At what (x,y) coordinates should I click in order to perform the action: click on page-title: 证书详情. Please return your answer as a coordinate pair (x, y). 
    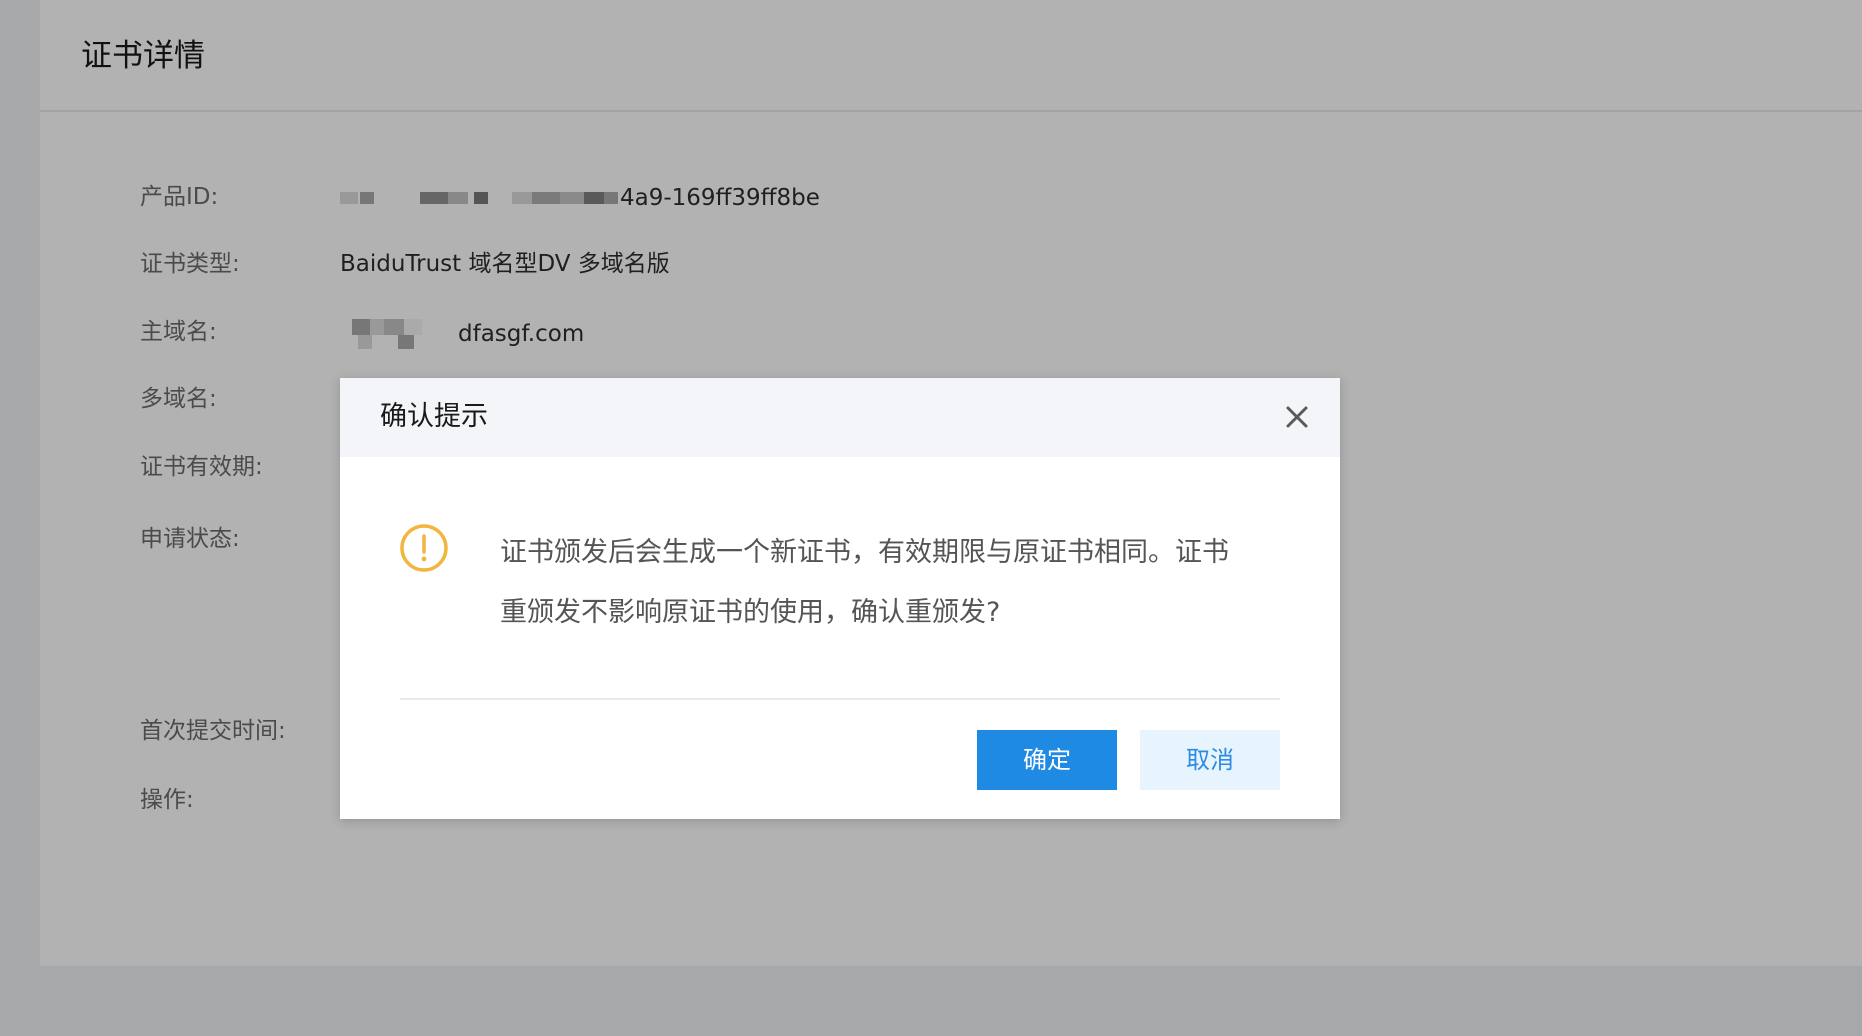
    Looking at the image, I should click on (143, 56).